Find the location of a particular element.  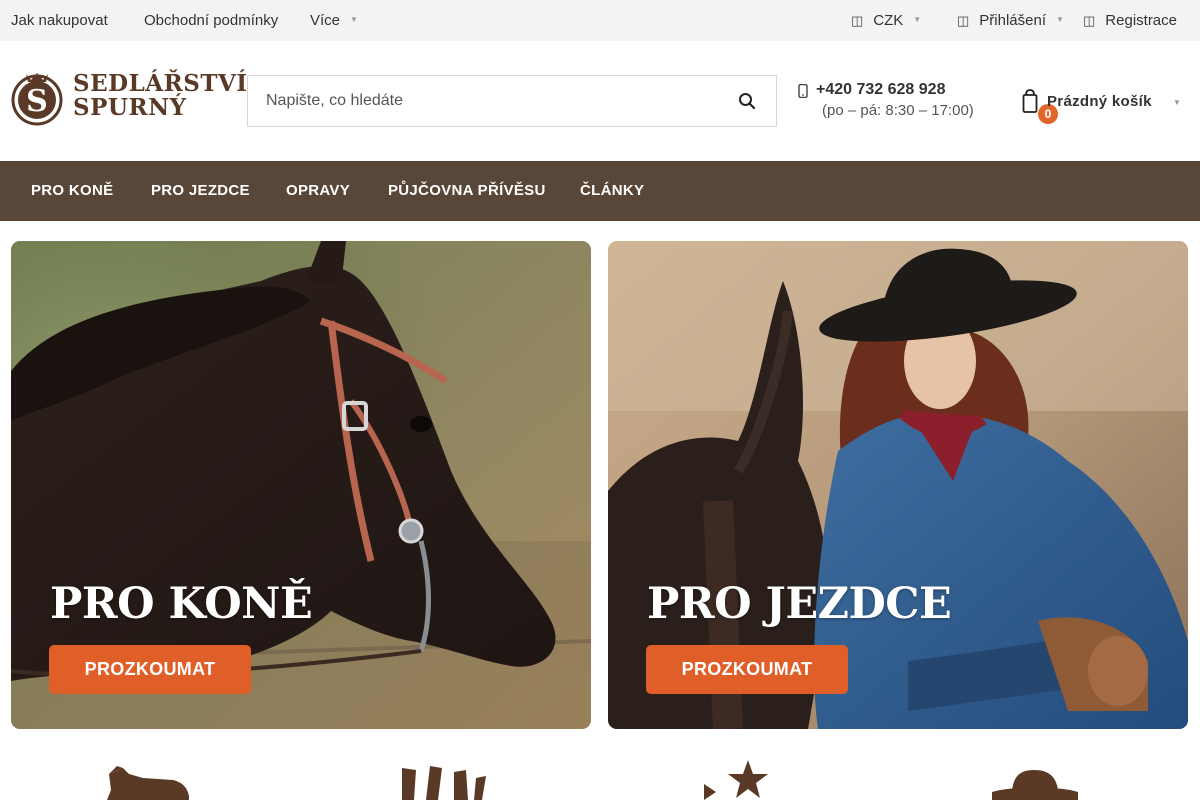

nav-item-pujcovna-privesu: PŮJČOVNA PŘÍVĚSU is located at coordinates (467, 191).